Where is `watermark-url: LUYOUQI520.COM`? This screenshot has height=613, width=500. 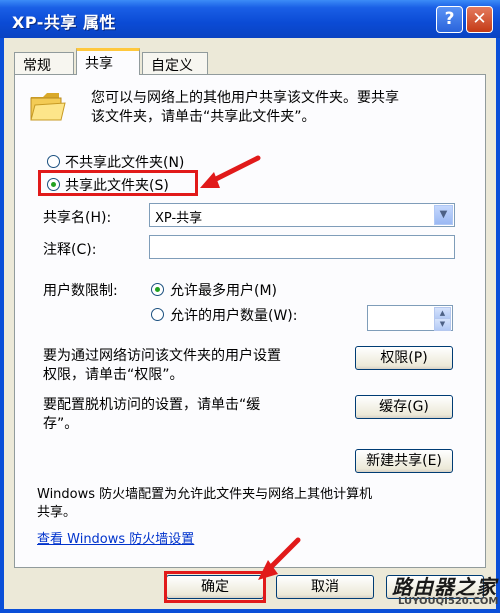 watermark-url: LUYOUQI520.COM is located at coordinates (448, 601).